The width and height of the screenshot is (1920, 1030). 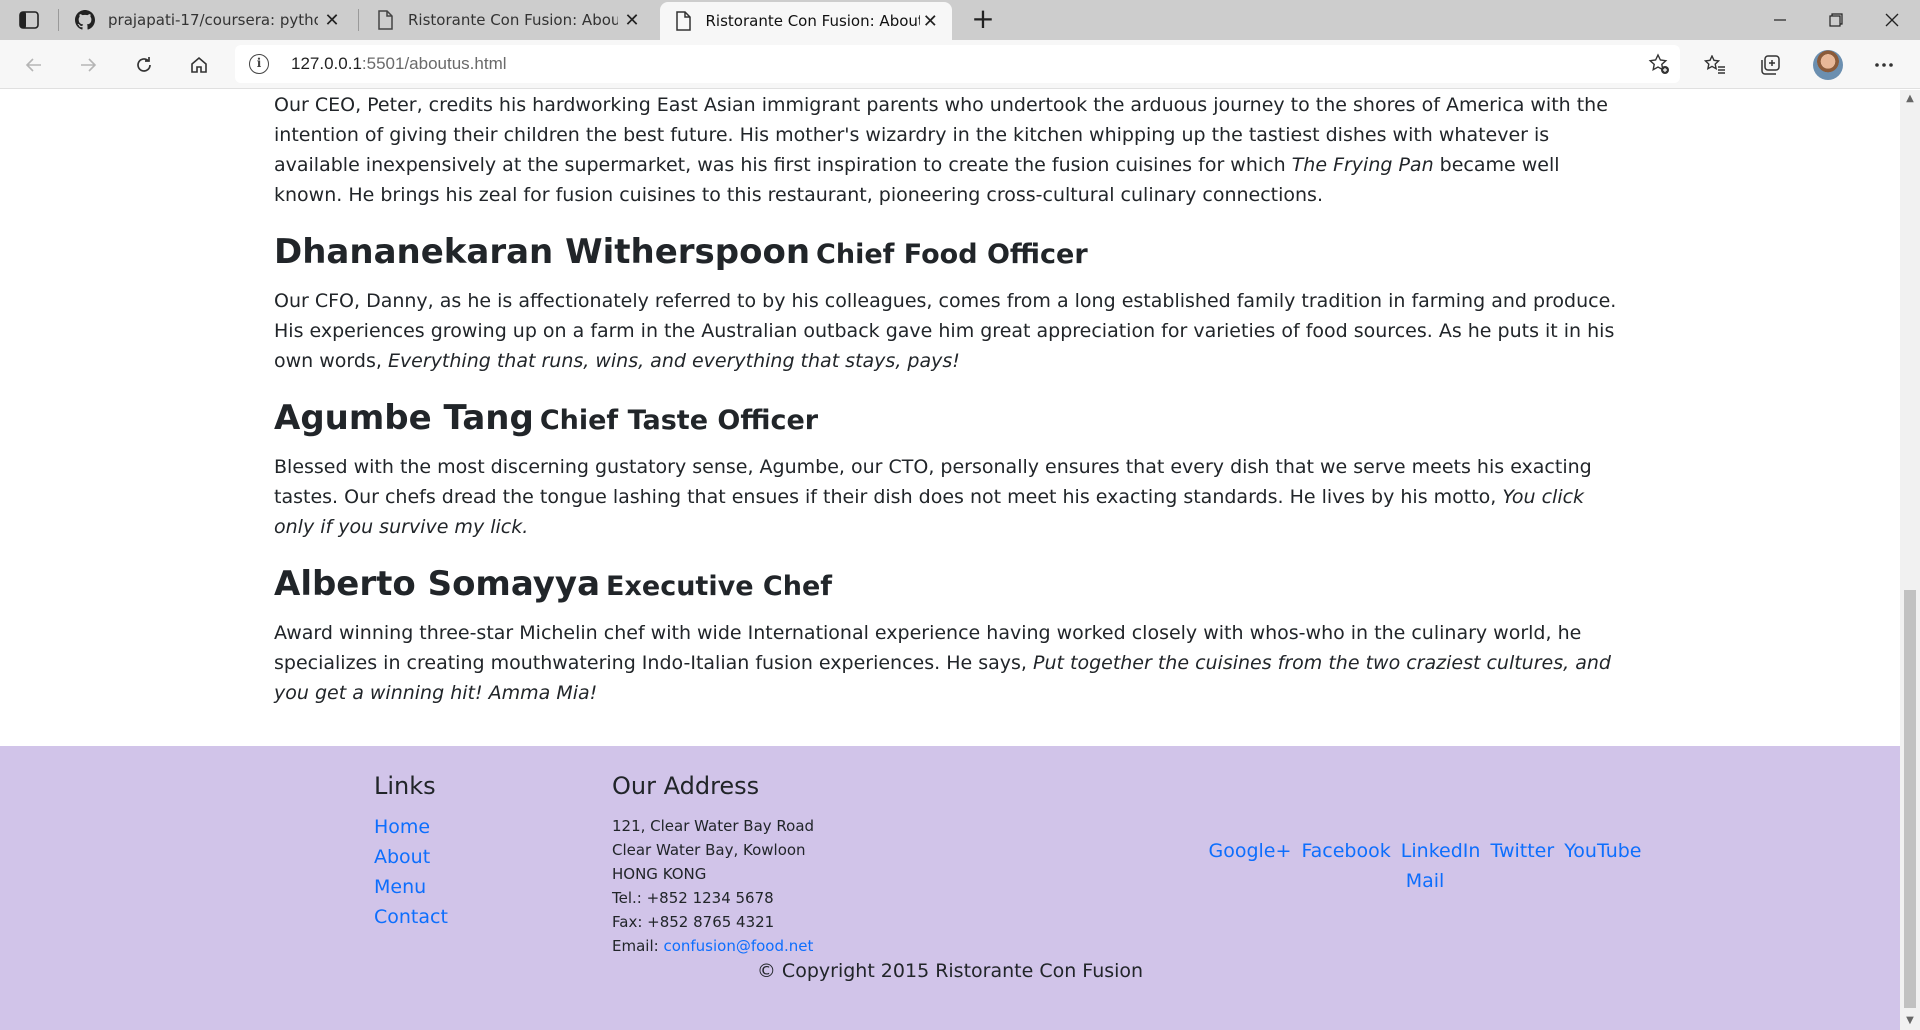 What do you see at coordinates (693, 898) in the screenshot?
I see `phone-line: Tel.: +852 1234 5678` at bounding box center [693, 898].